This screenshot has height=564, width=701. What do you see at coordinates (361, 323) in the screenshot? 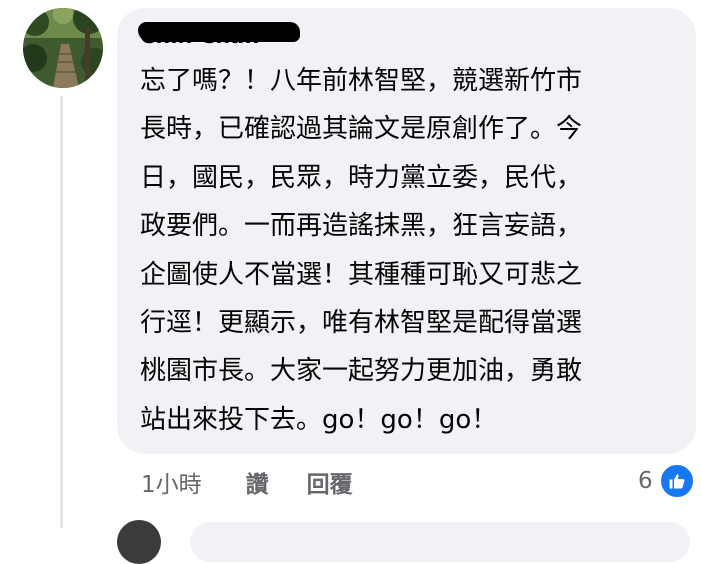
I see `comment-line: 行逕！更顯示，唯有林智堅是配得當選` at bounding box center [361, 323].